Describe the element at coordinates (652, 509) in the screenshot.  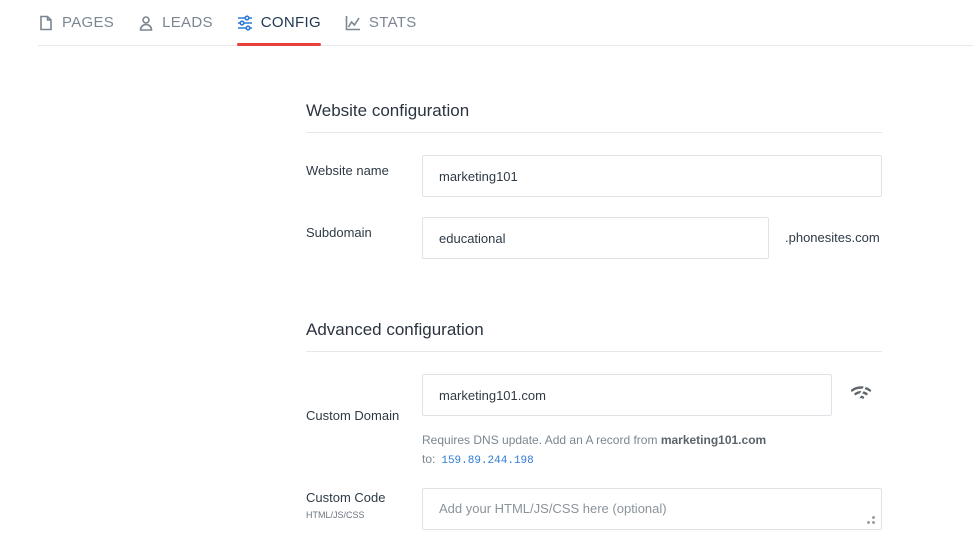
I see `custom-code-textarea` at that location.